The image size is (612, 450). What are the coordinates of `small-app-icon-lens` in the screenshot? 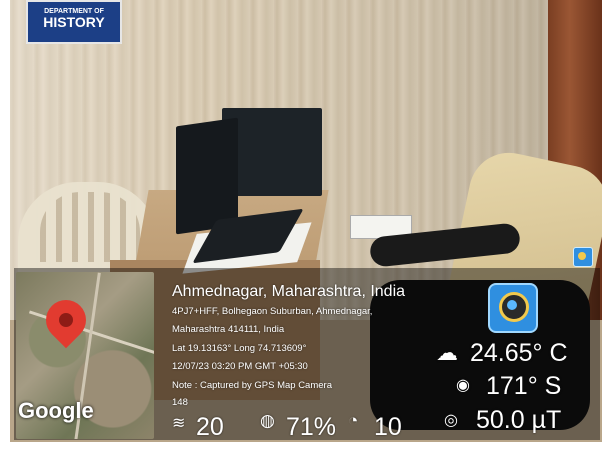 It's located at (582, 256).